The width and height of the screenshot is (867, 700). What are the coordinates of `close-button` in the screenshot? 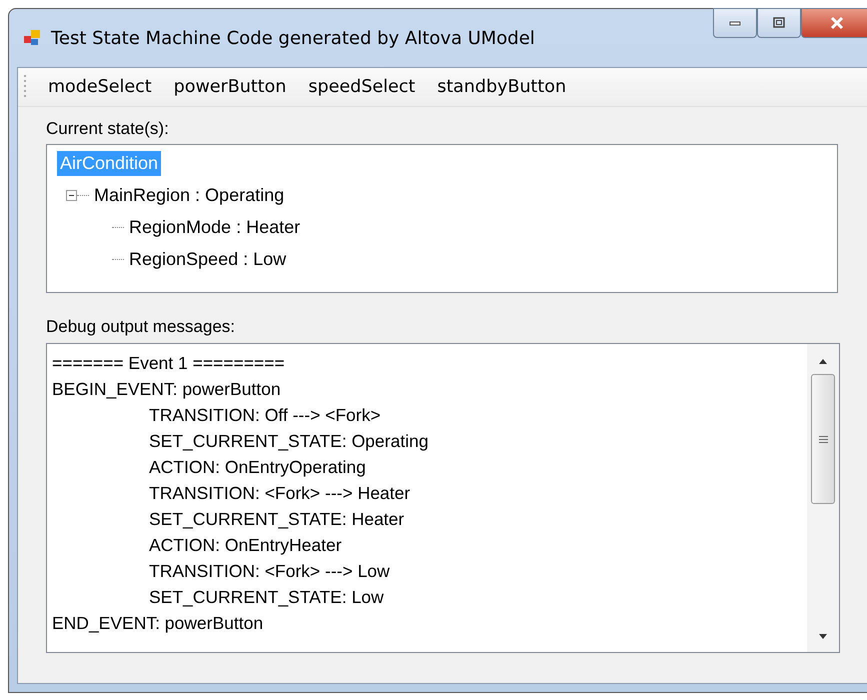 It's located at (834, 23).